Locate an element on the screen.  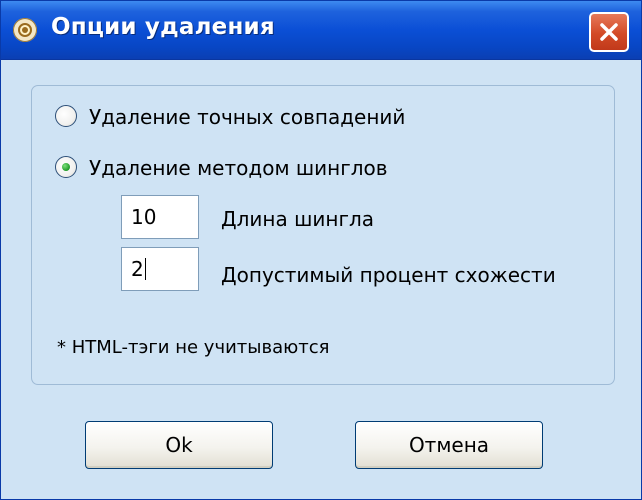
shingles-label: Удаление методом шинглов is located at coordinates (238, 168).